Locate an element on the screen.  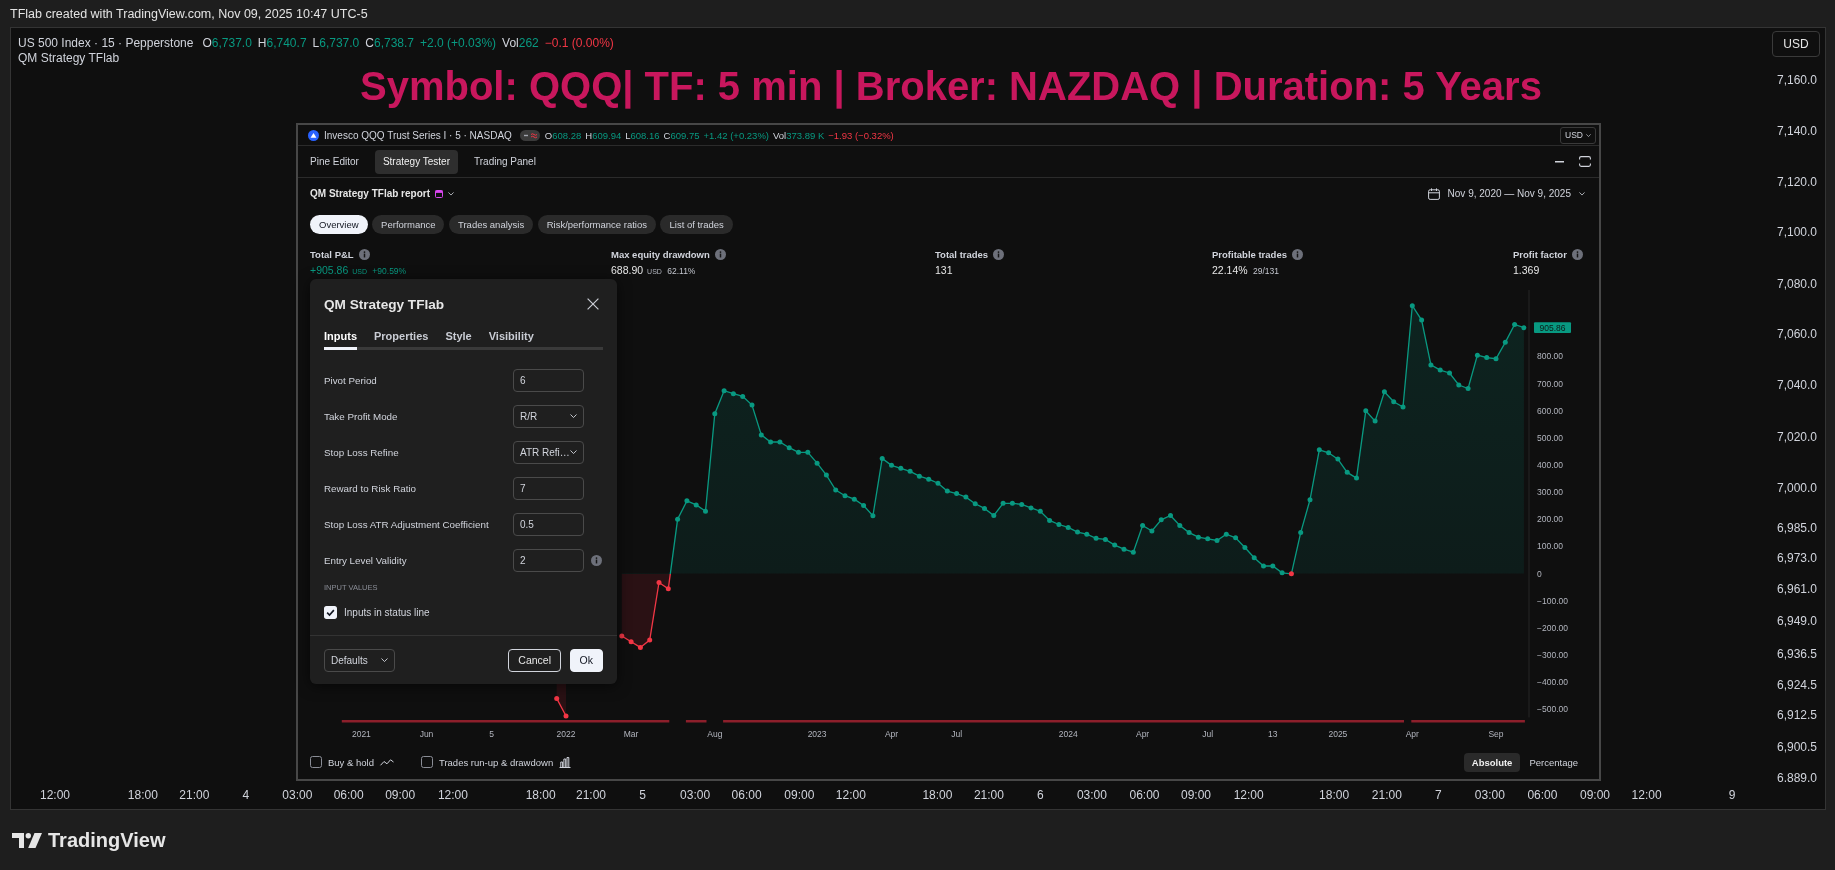
axis-label: Apr is located at coordinates (891, 734).